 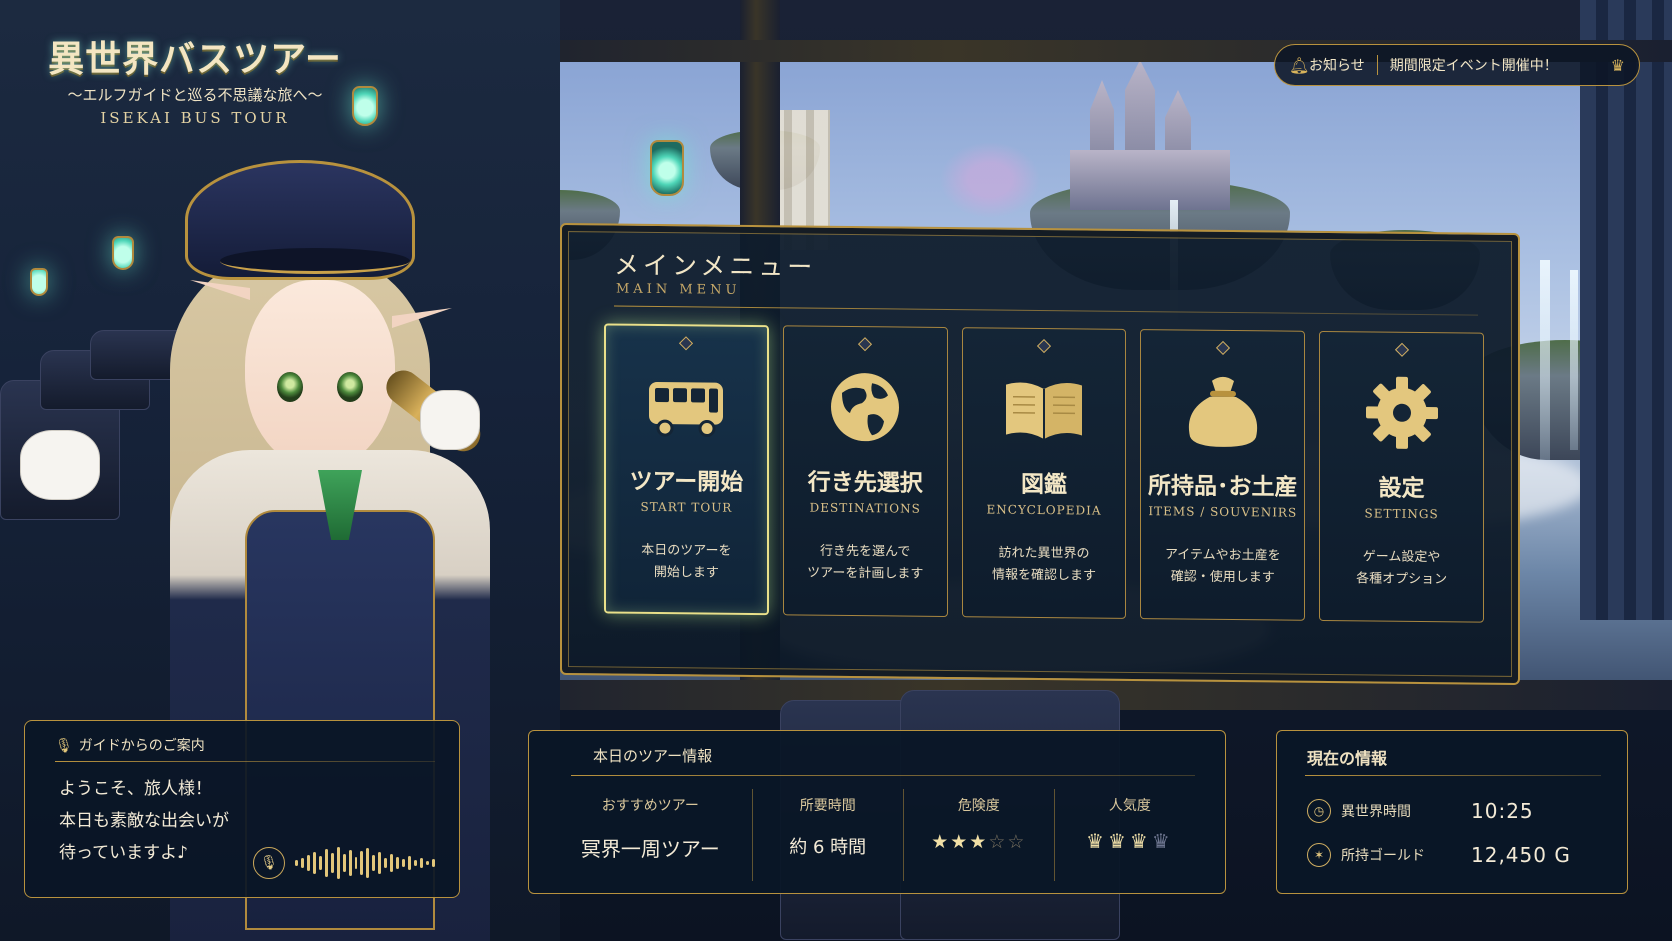 I want to click on bus-icon, so click(x=686, y=409).